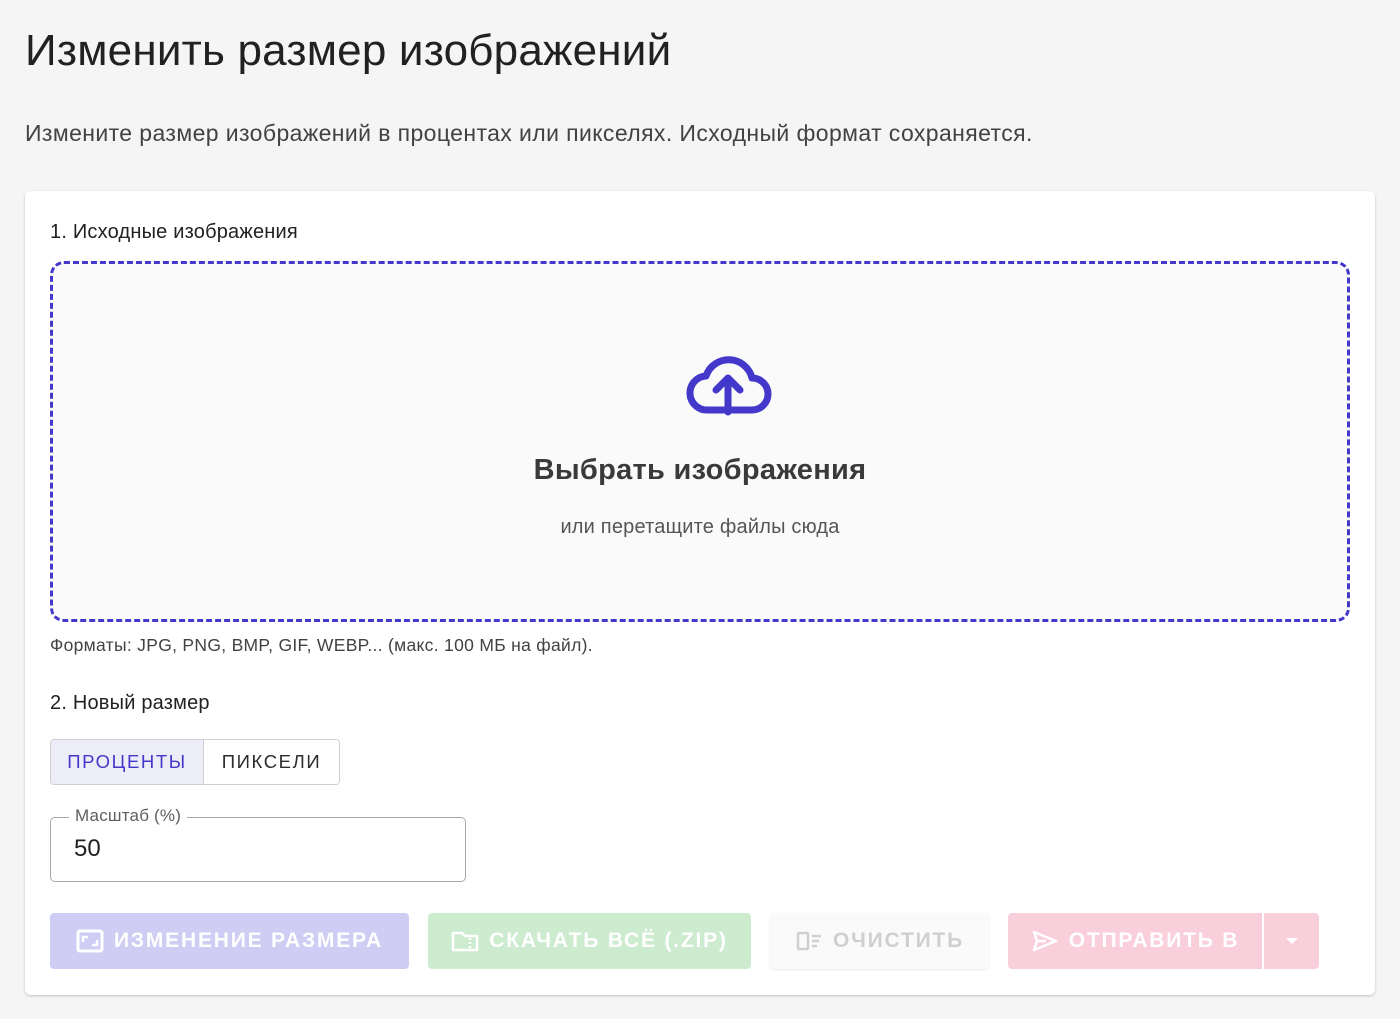 The width and height of the screenshot is (1400, 1019). I want to click on dropzone-title: Выбрать изображения, so click(700, 470).